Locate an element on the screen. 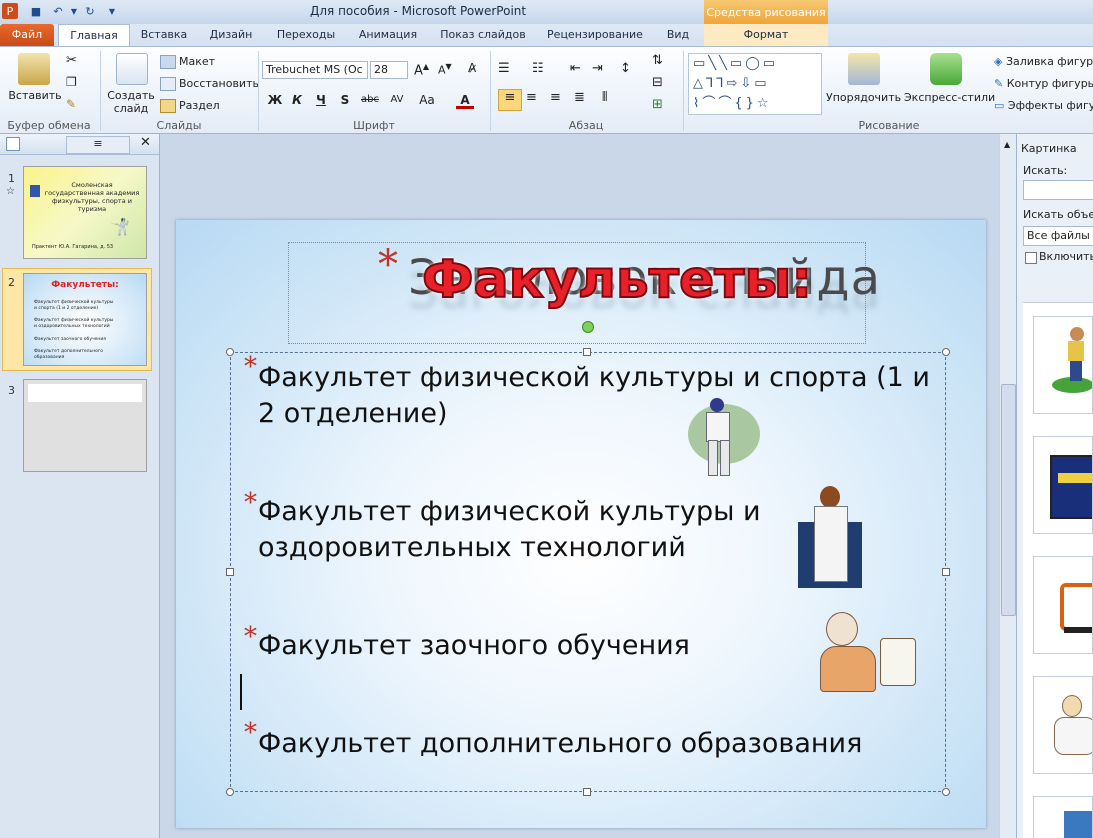 Image resolution: width=1093 pixels, height=838 pixels. grow-font-icon: A▲ is located at coordinates (421, 70).